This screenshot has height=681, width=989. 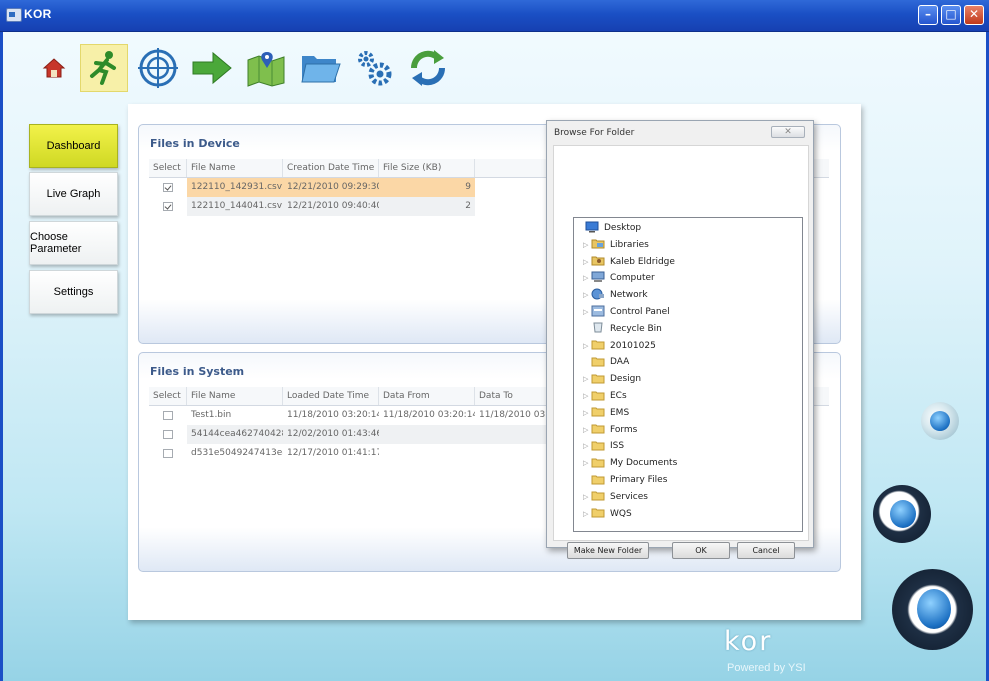 What do you see at coordinates (624, 429) in the screenshot?
I see `folder-tree-label: Forms` at bounding box center [624, 429].